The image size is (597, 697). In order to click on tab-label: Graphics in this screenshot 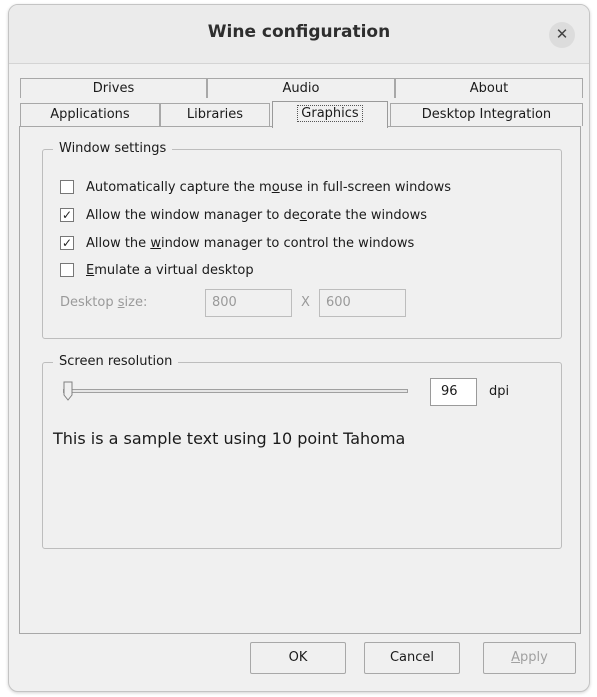, I will do `click(330, 113)`.